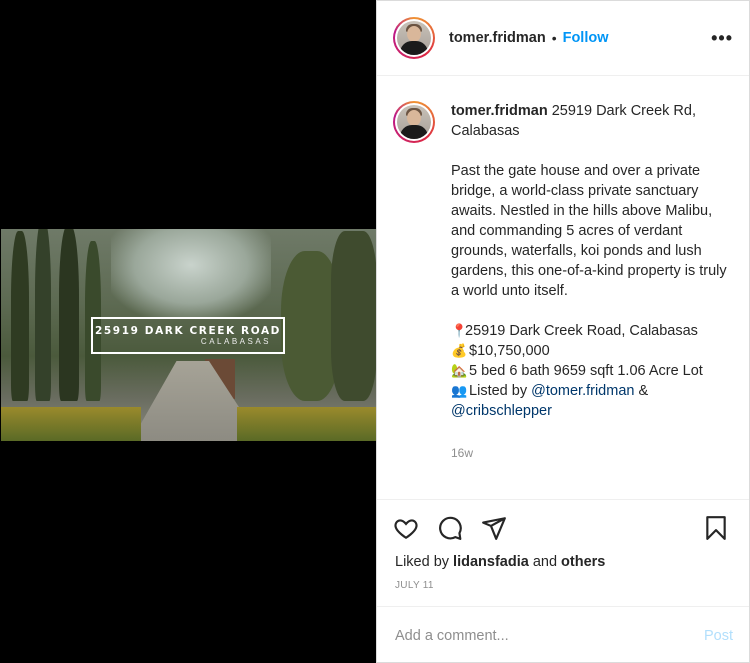 The image size is (750, 663). I want to click on caption-avatar, so click(414, 122).